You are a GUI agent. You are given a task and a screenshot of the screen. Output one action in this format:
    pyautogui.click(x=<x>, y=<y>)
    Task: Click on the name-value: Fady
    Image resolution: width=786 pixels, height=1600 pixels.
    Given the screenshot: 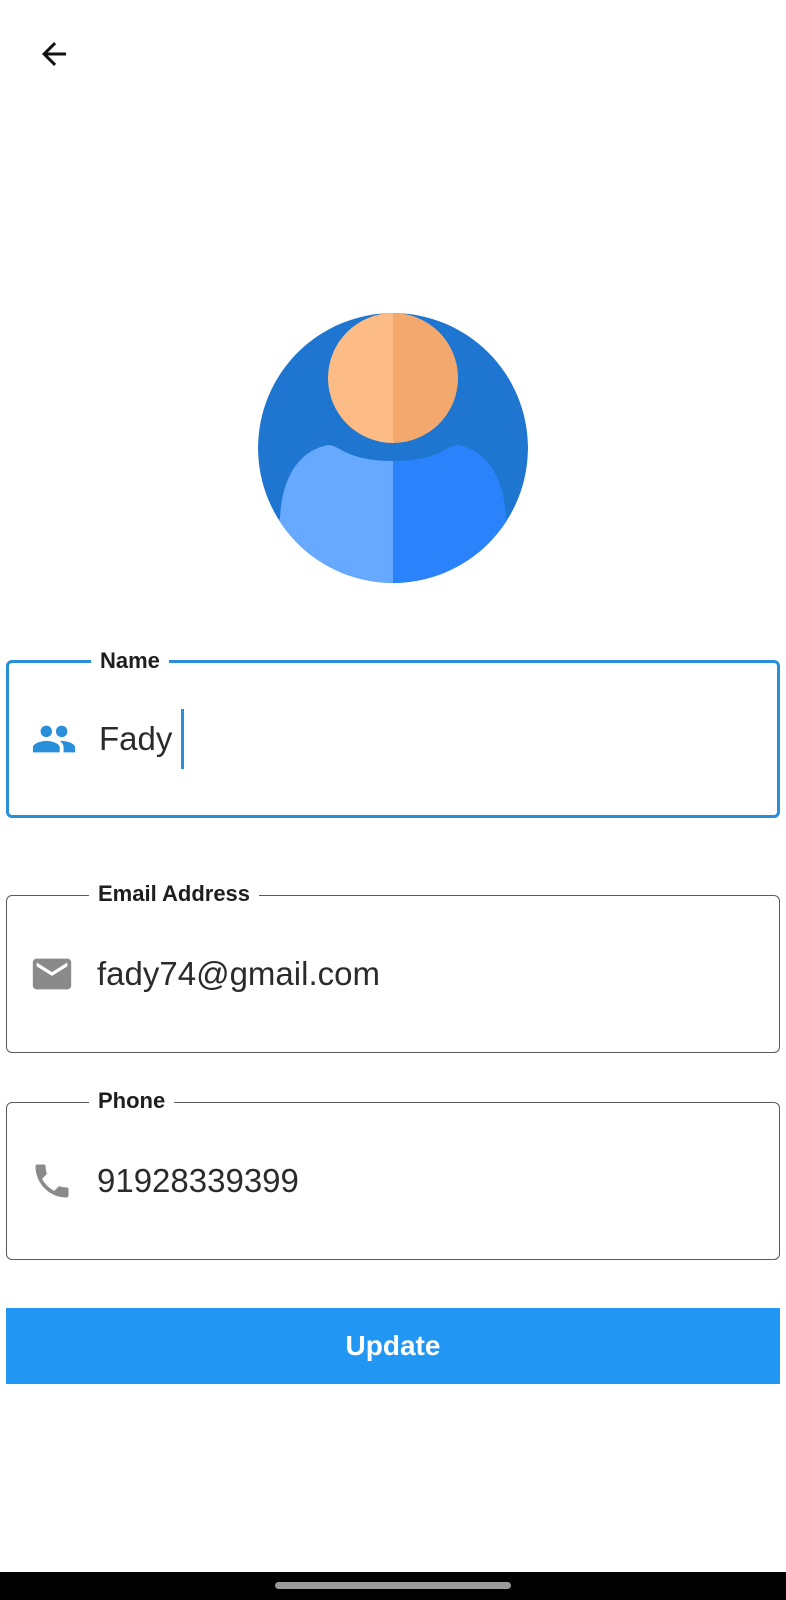 What is the action you would take?
    pyautogui.click(x=136, y=738)
    